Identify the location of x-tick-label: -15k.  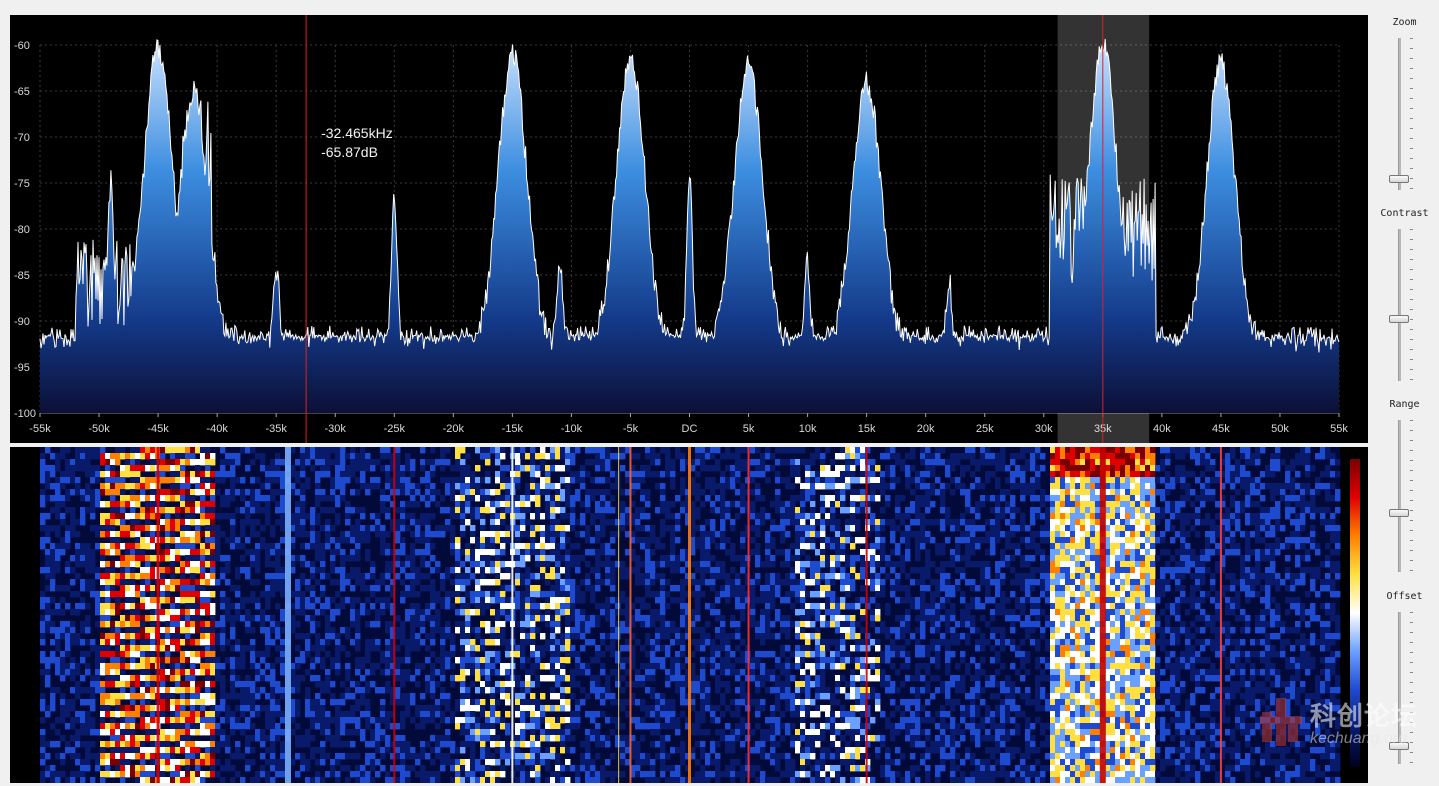
(513, 429).